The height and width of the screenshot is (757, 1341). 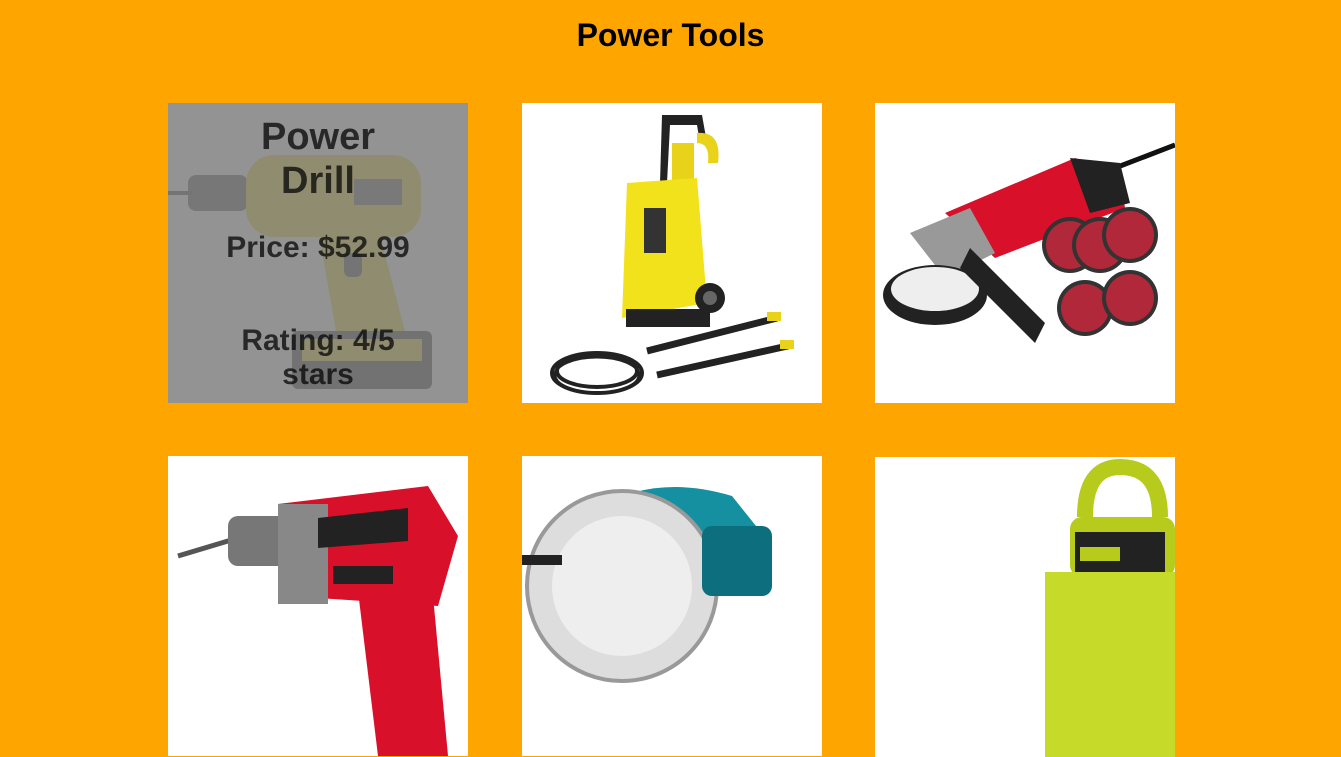 I want to click on hammer-drill-image, so click(x=318, y=606).